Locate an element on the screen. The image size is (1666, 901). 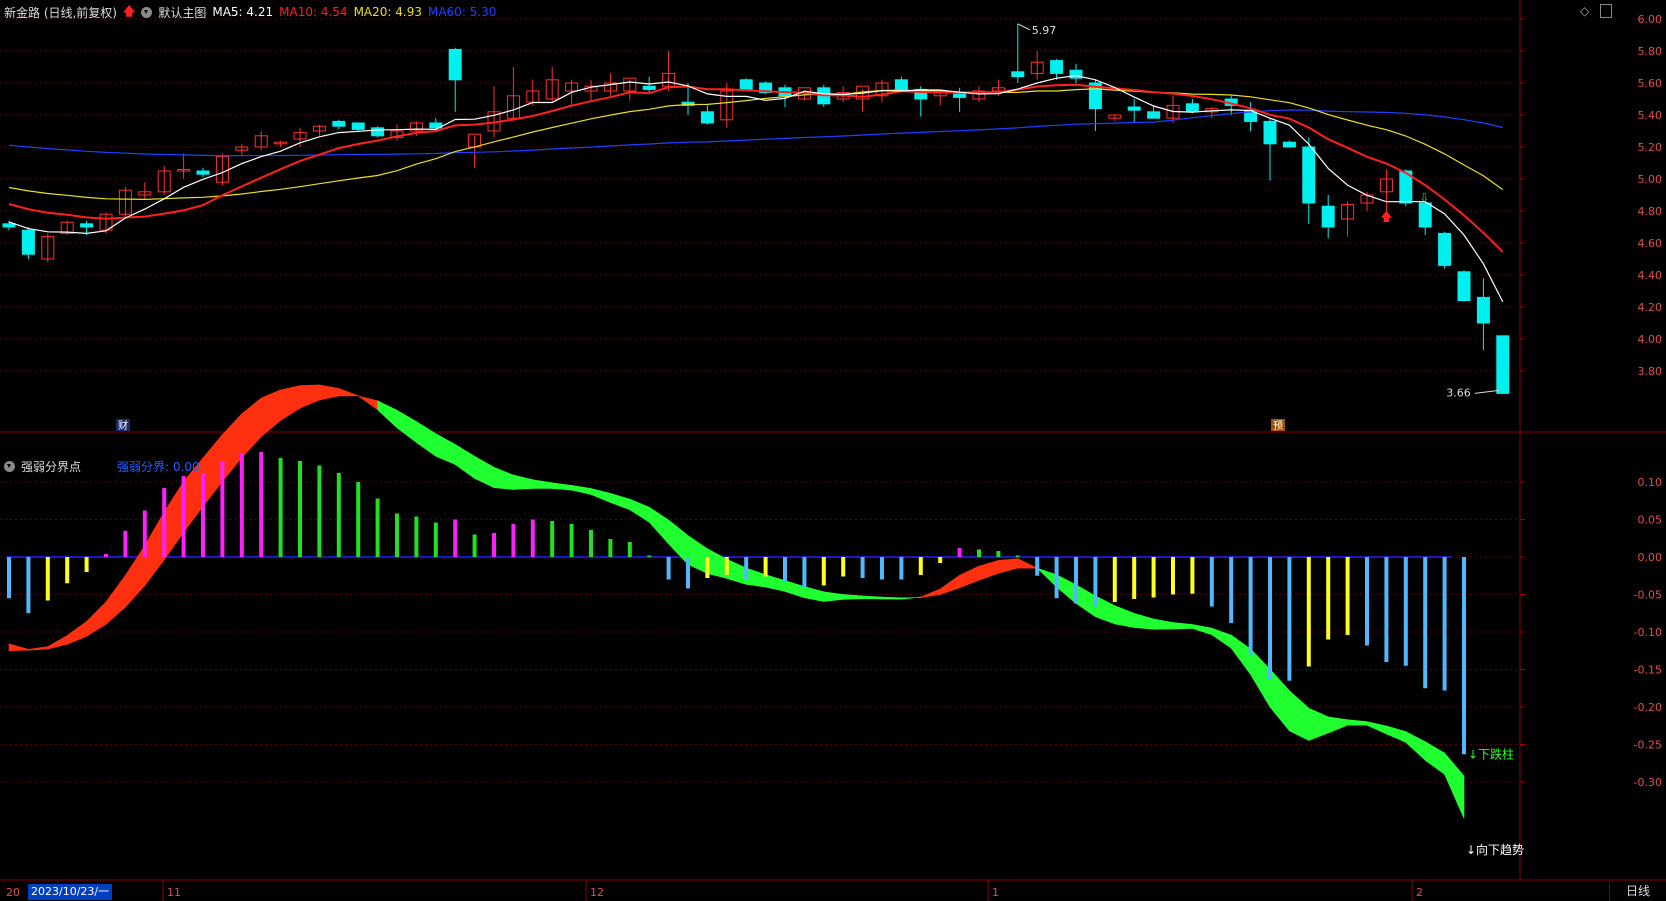
month-label: 12 is located at coordinates (597, 892).